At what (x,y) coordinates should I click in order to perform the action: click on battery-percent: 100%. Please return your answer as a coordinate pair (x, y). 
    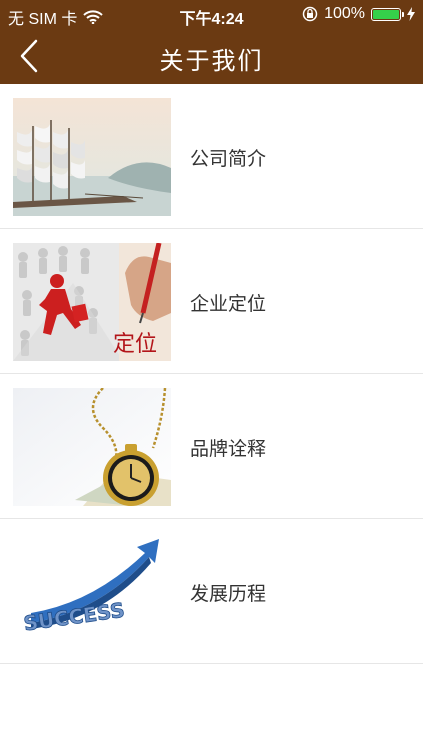
    Looking at the image, I should click on (344, 13).